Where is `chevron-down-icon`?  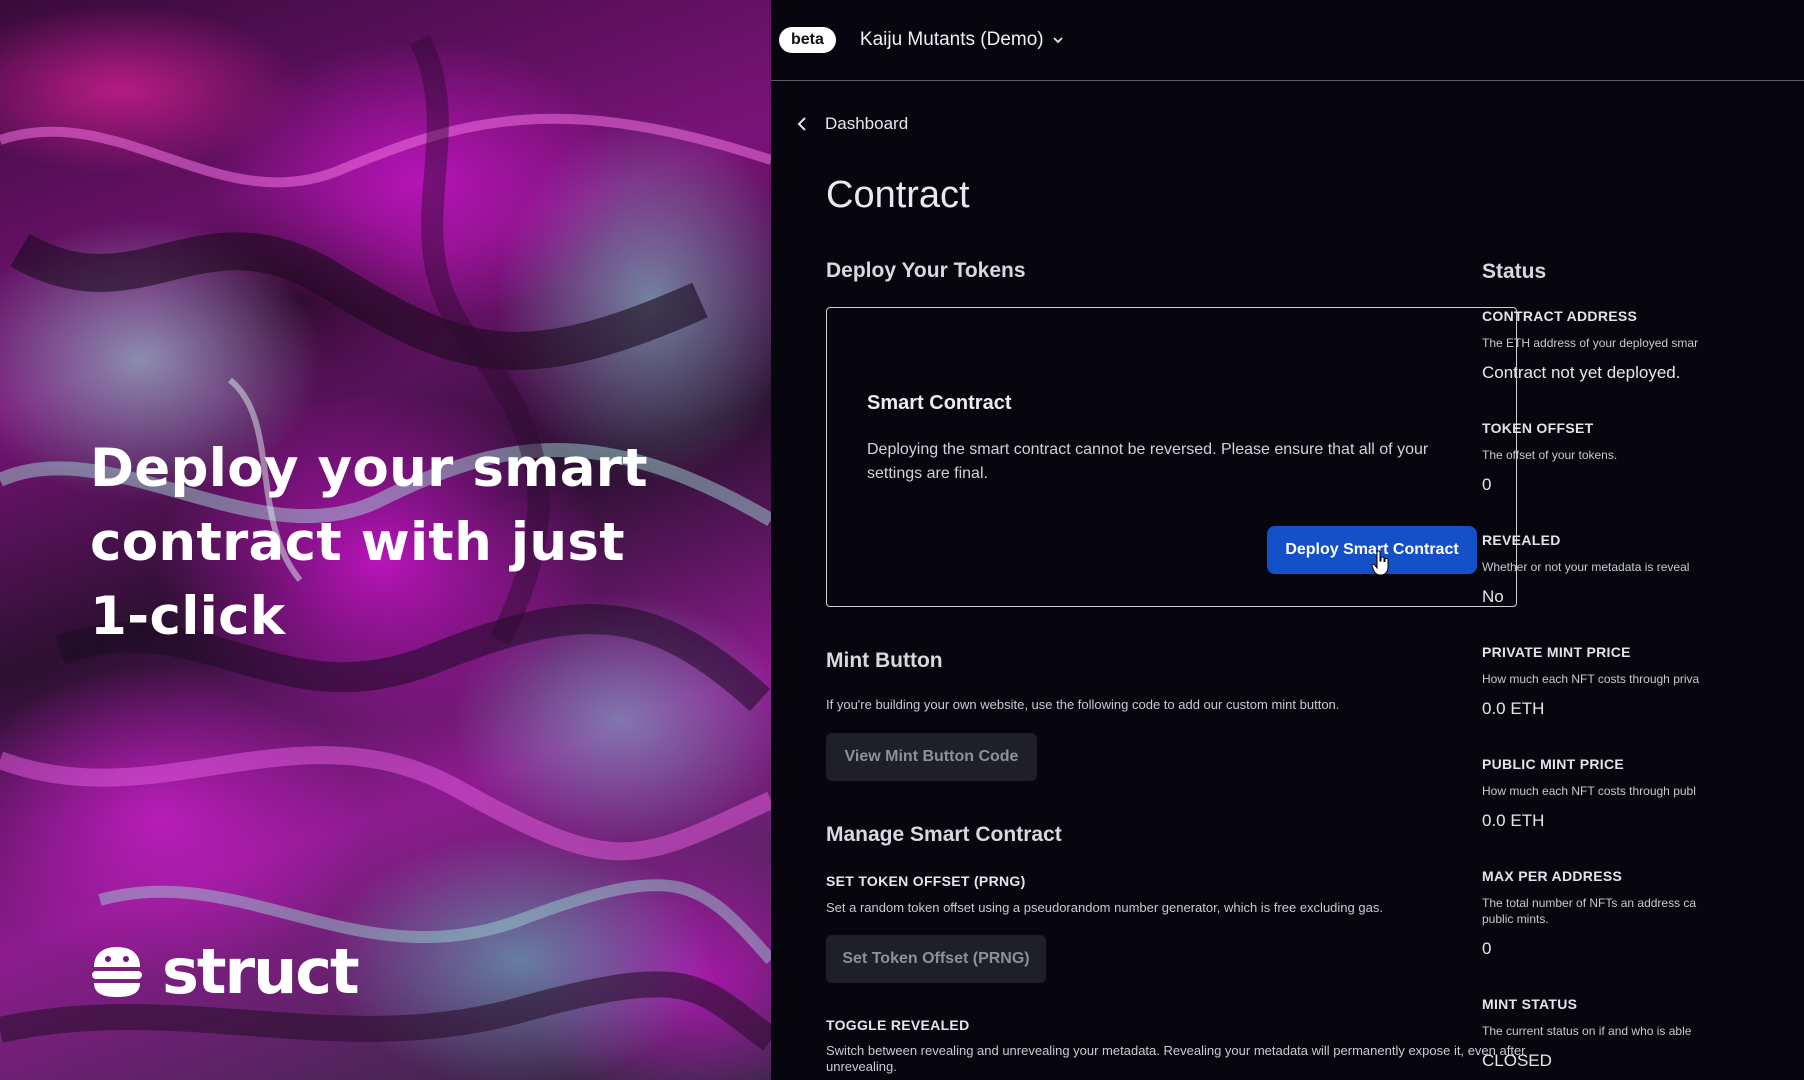
chevron-down-icon is located at coordinates (1058, 40).